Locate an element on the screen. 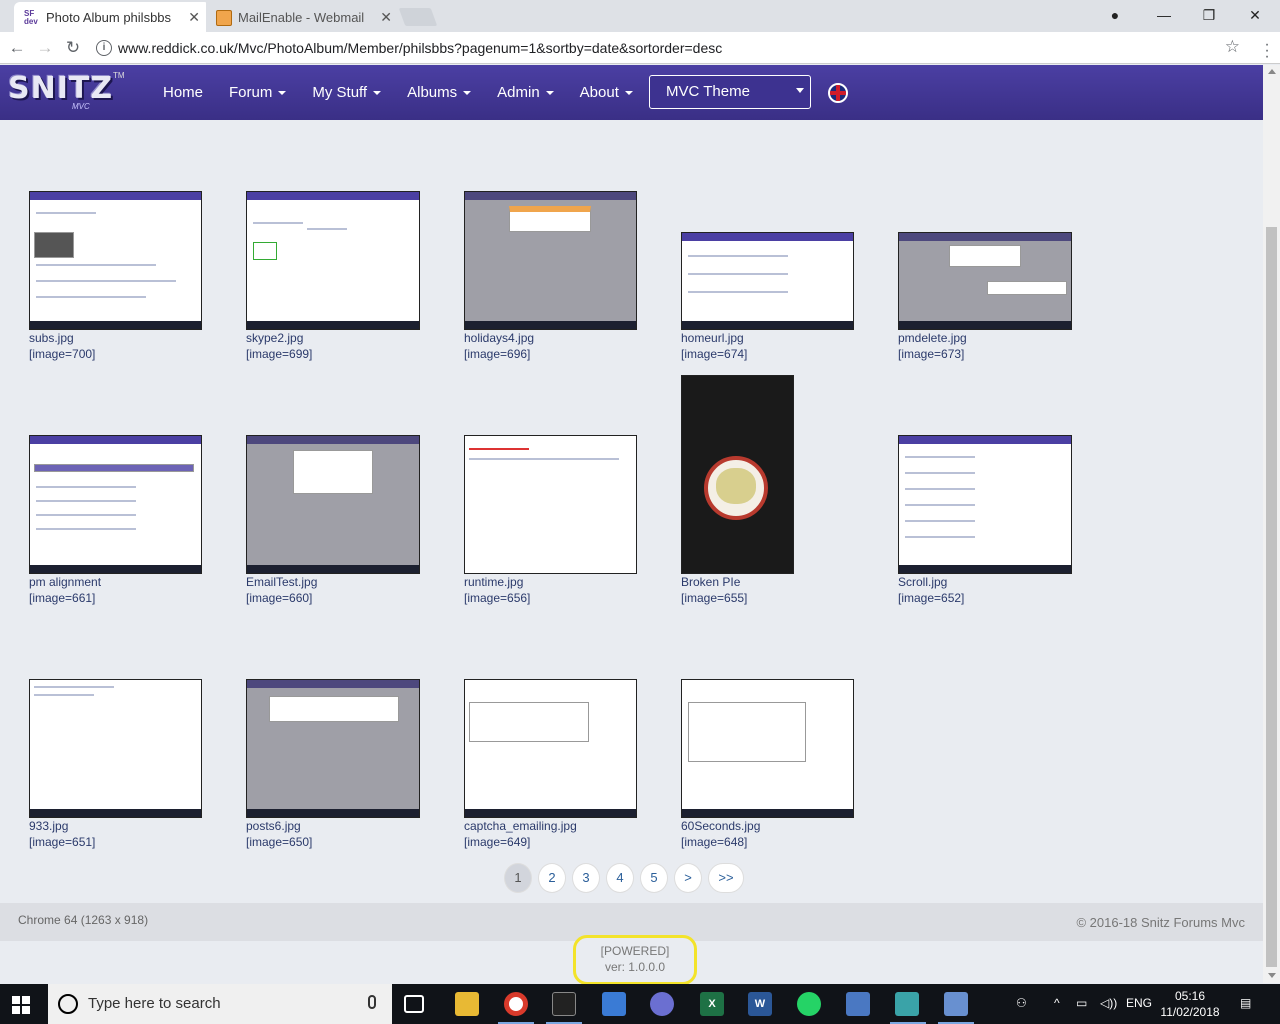  page-scrollbar is located at coordinates (1271, 524).